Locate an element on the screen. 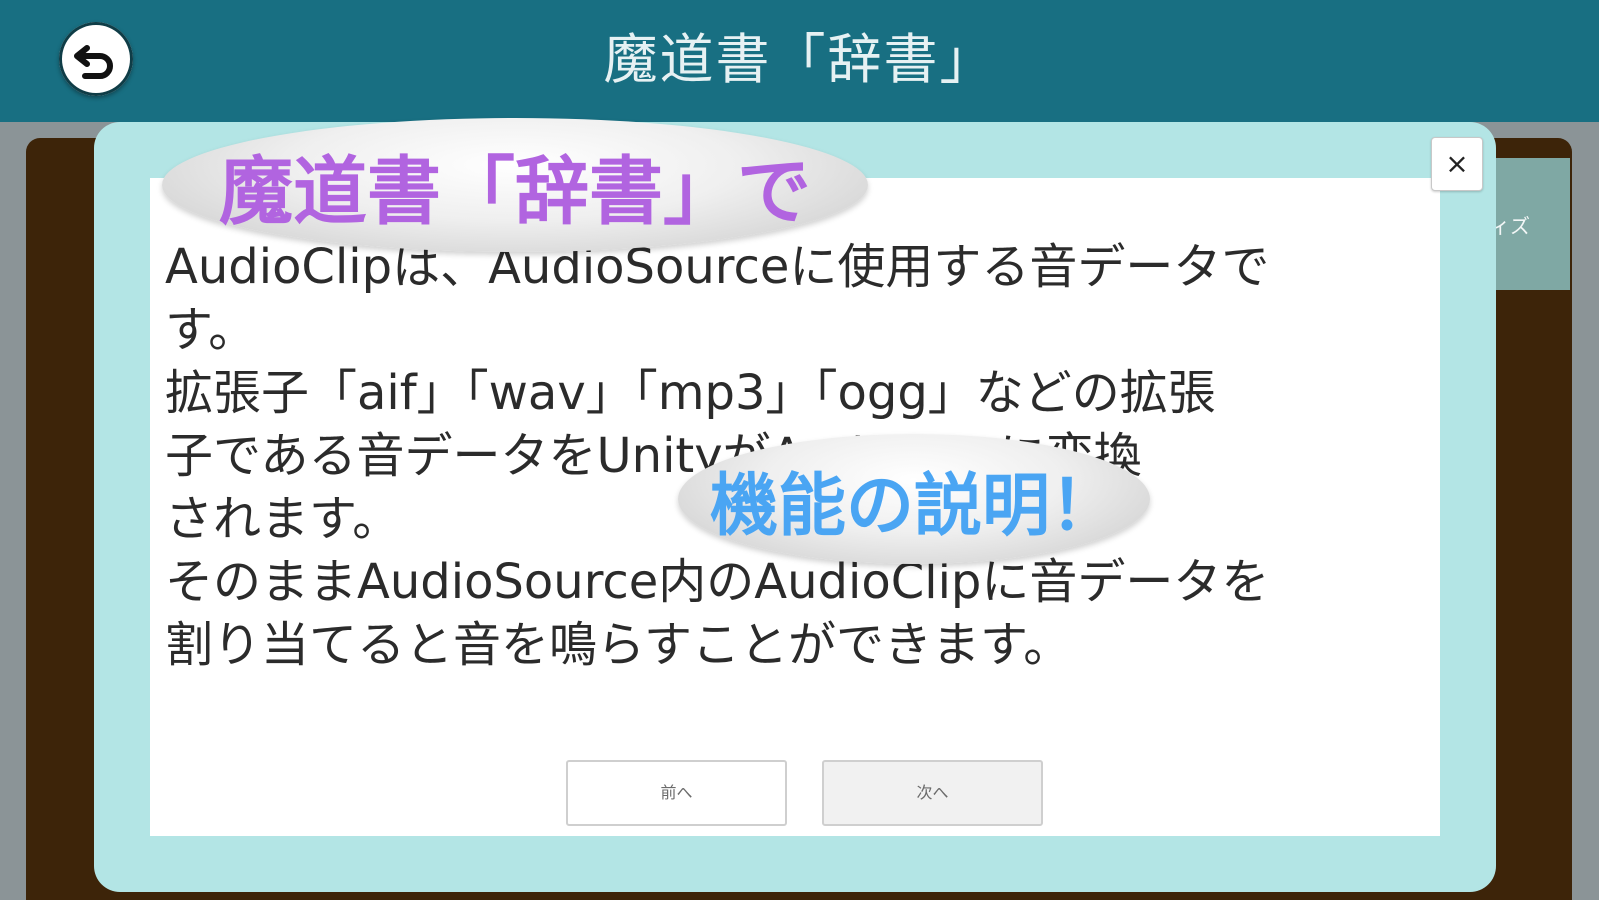 Image resolution: width=1599 pixels, height=900 pixels. close-button: × is located at coordinates (1457, 164).